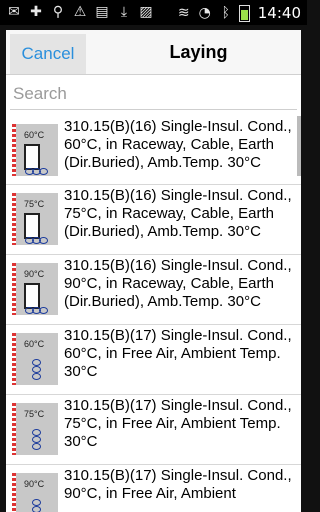 The width and height of the screenshot is (320, 512). What do you see at coordinates (146, 12) in the screenshot?
I see `image-icon: ▨` at bounding box center [146, 12].